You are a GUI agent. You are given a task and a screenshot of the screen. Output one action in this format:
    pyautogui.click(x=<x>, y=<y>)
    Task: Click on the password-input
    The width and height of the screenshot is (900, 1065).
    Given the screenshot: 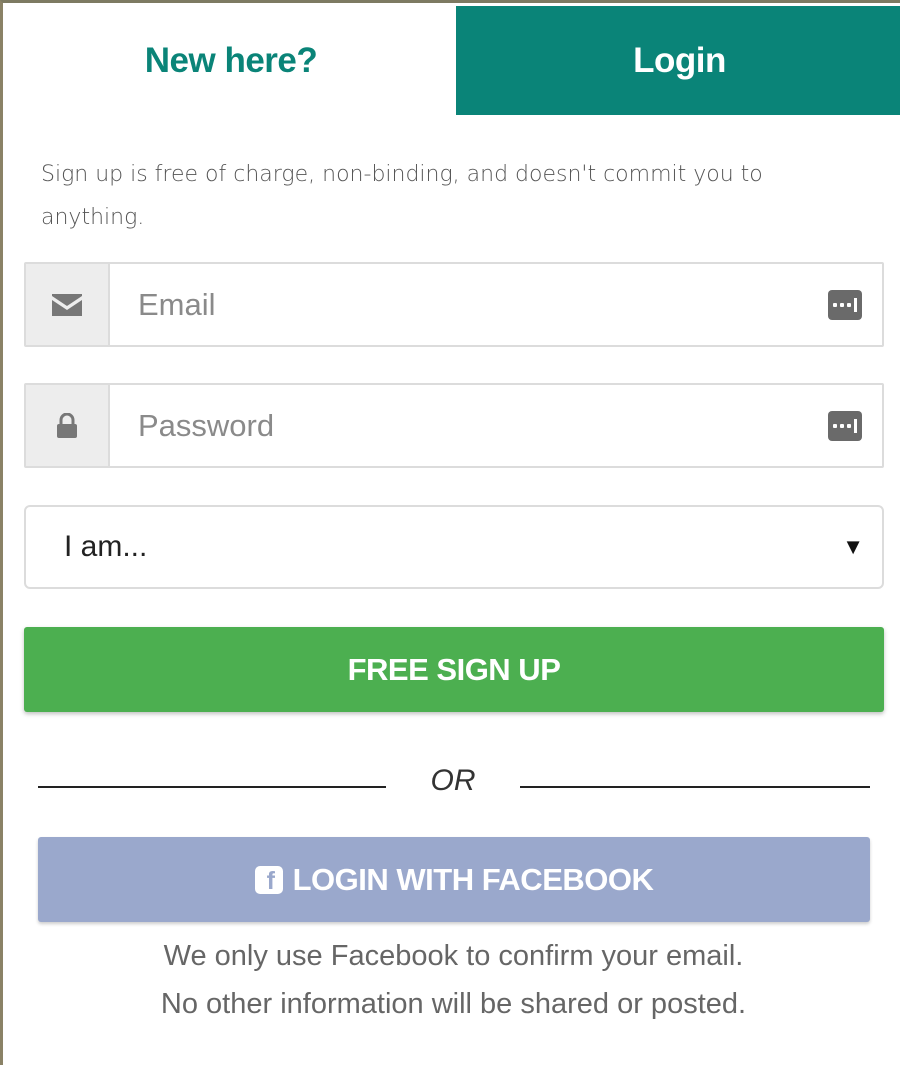 What is the action you would take?
    pyautogui.click(x=469, y=425)
    